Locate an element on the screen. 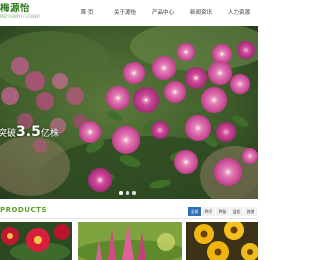 This screenshot has width=320, height=260. tab-all: 全部 is located at coordinates (194, 211).